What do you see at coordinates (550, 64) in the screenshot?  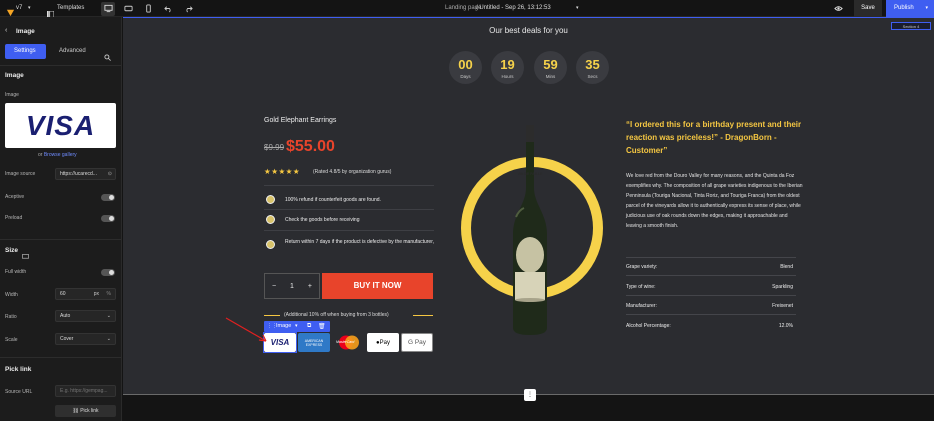 I see `countdown-mins-value: 59` at bounding box center [550, 64].